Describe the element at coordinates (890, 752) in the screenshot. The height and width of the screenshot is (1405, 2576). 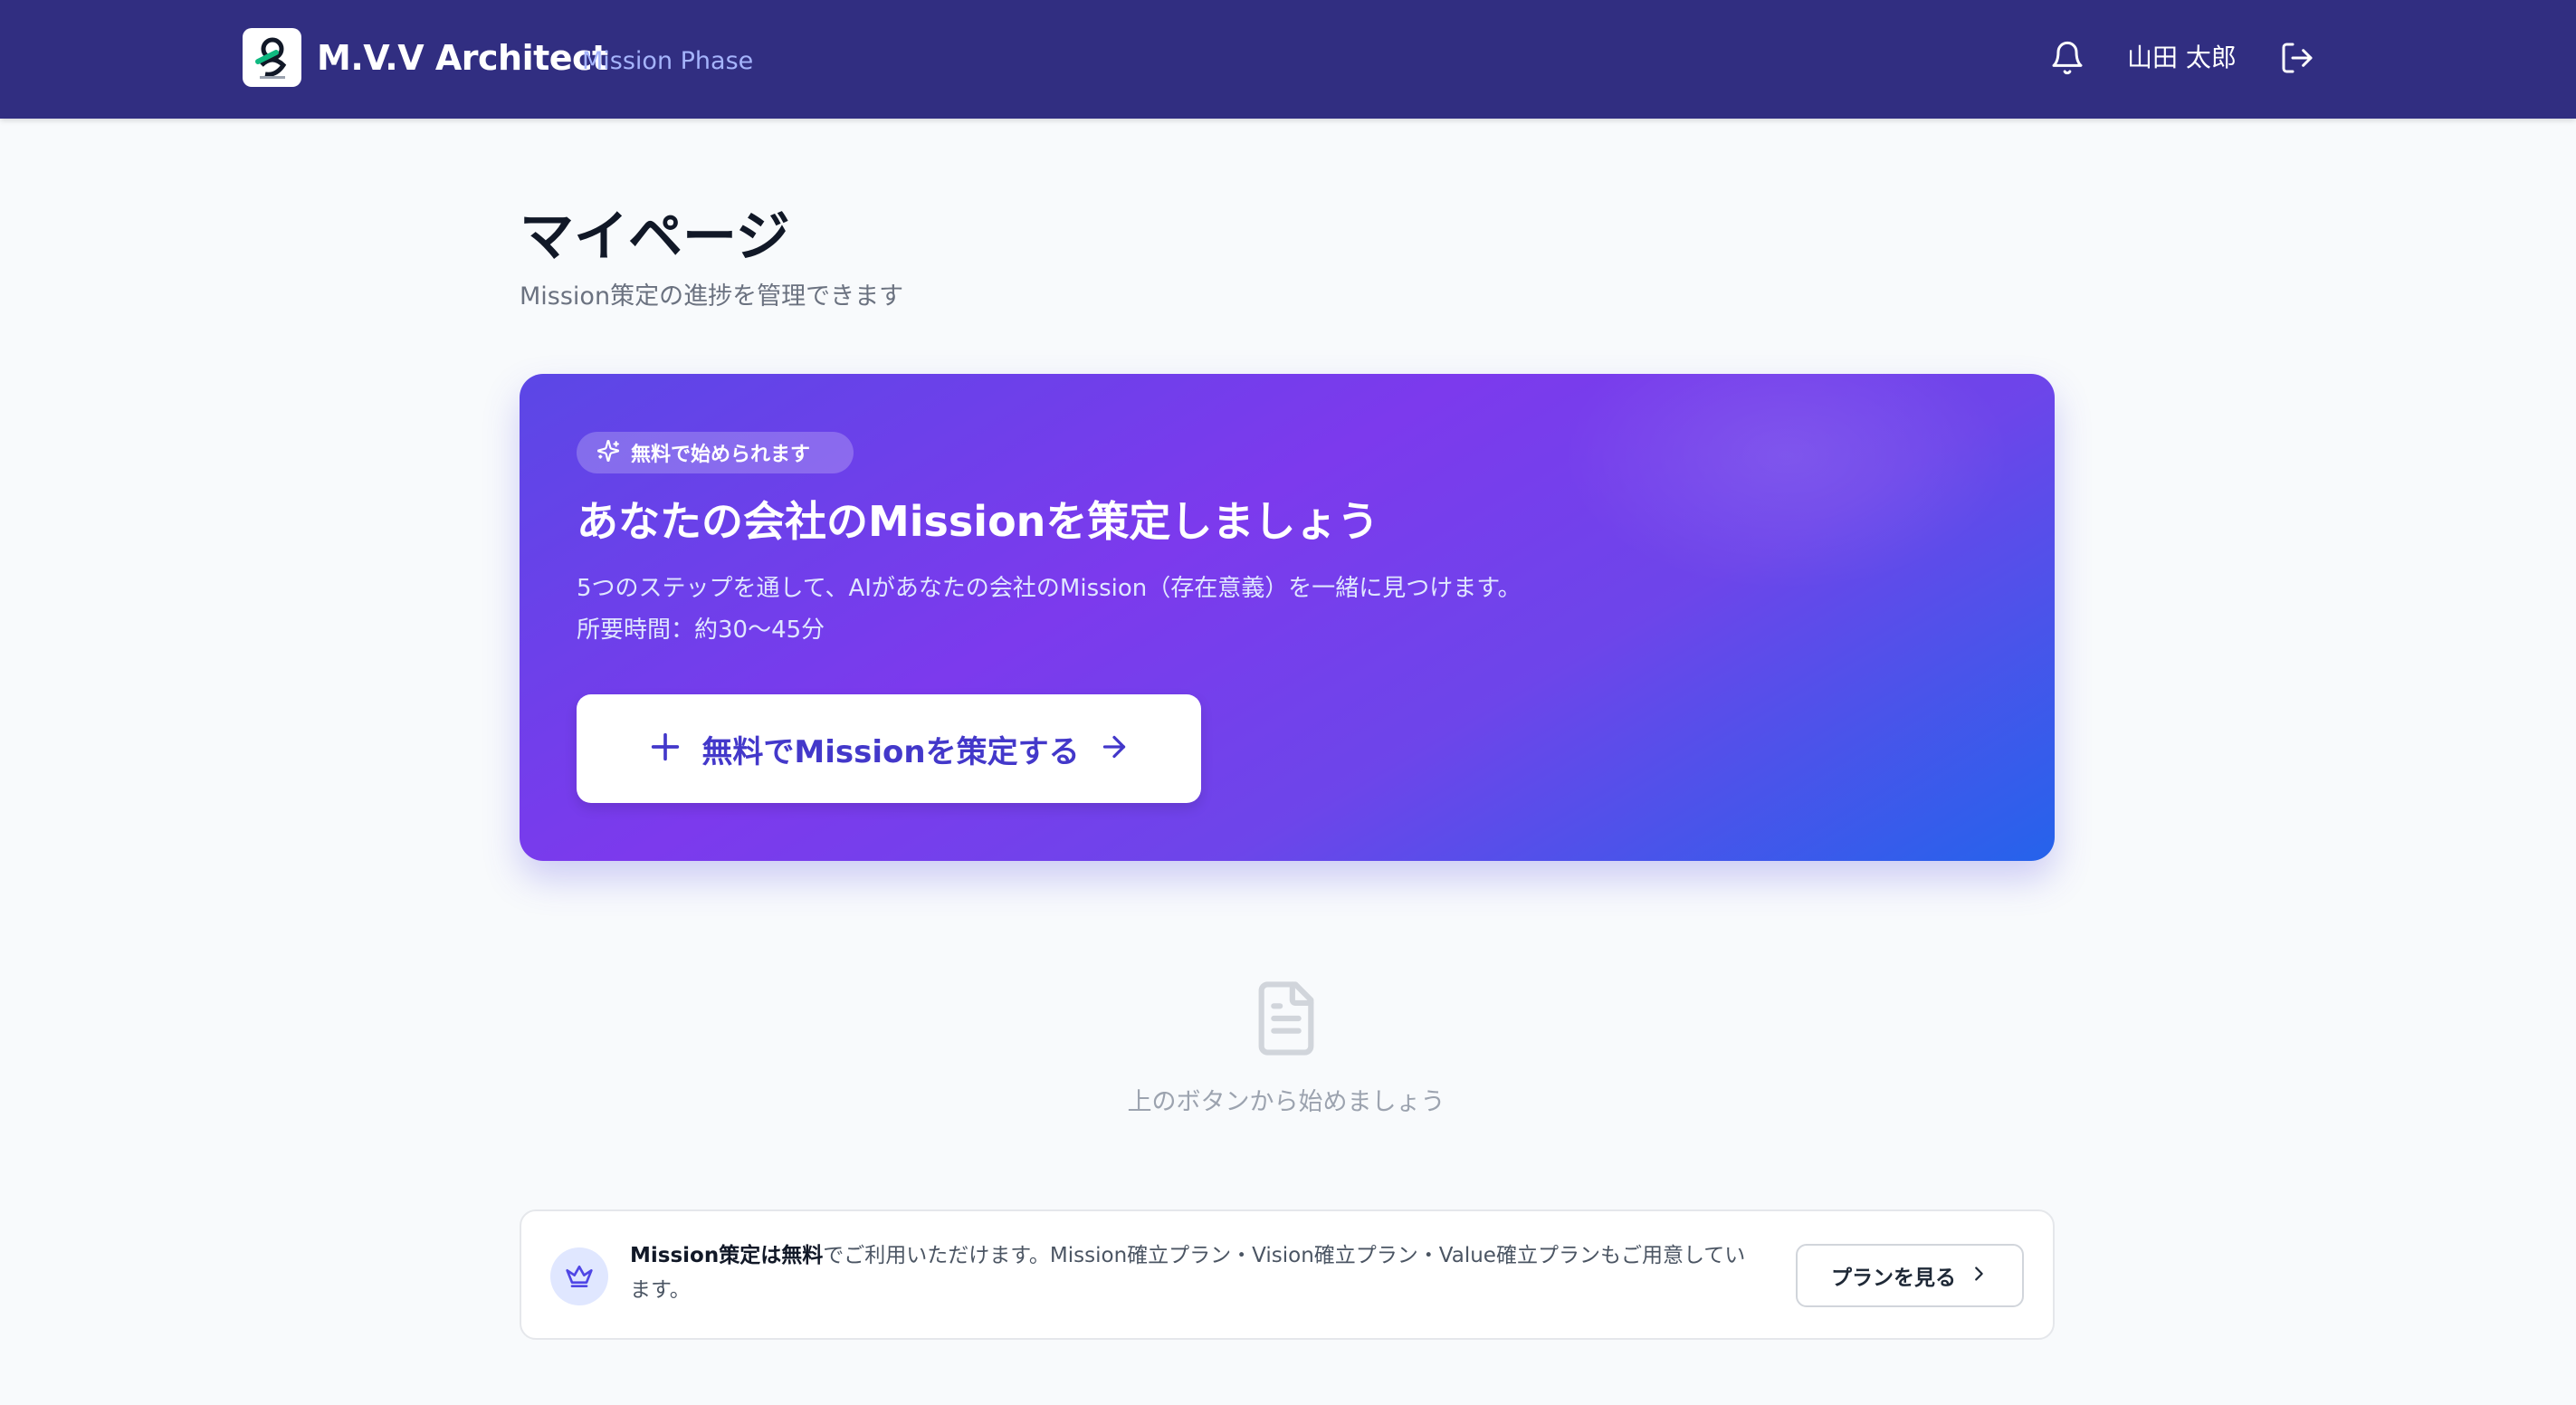
I see `start-mission-label: 無料でMissionを策定する` at that location.